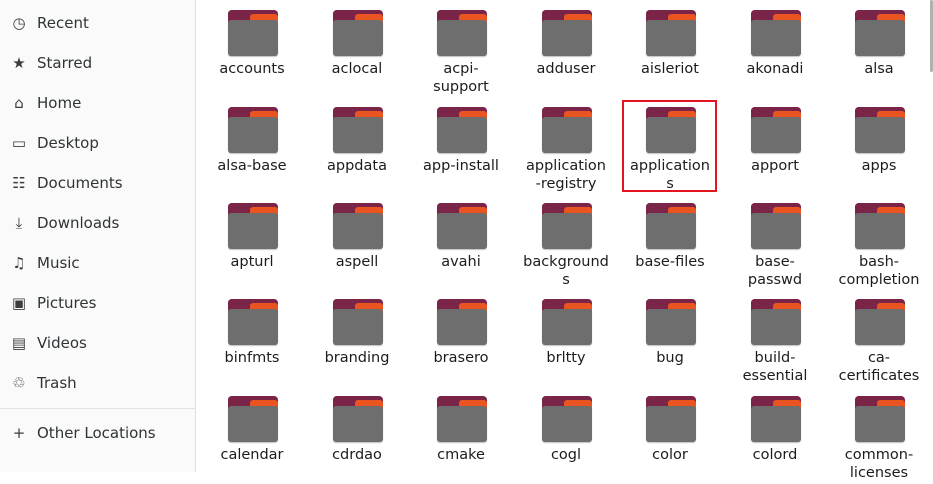  What do you see at coordinates (357, 436) in the screenshot?
I see `folder-item-cdrdao: cdrdao` at bounding box center [357, 436].